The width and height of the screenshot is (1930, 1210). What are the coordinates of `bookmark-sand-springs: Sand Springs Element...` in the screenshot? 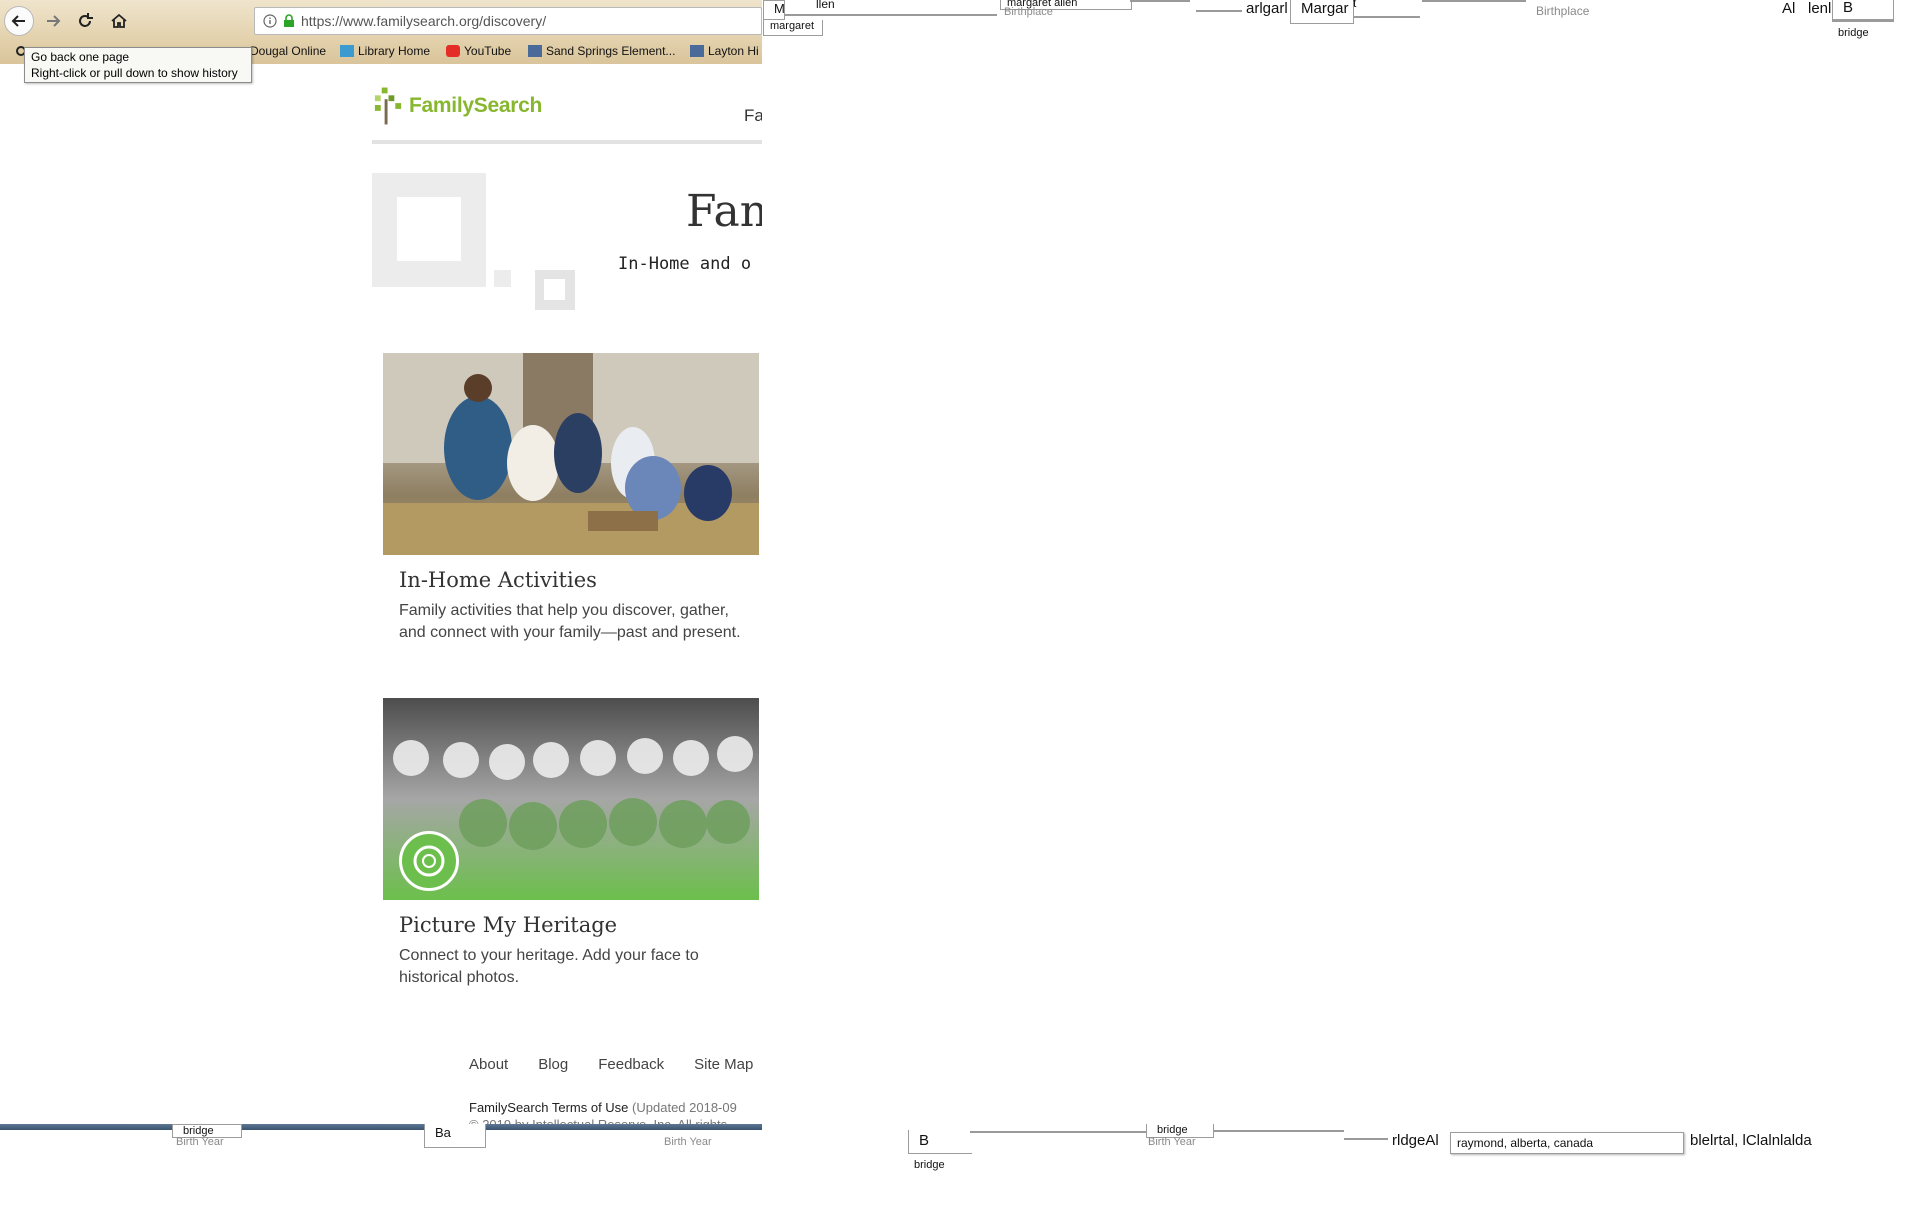 It's located at (601, 51).